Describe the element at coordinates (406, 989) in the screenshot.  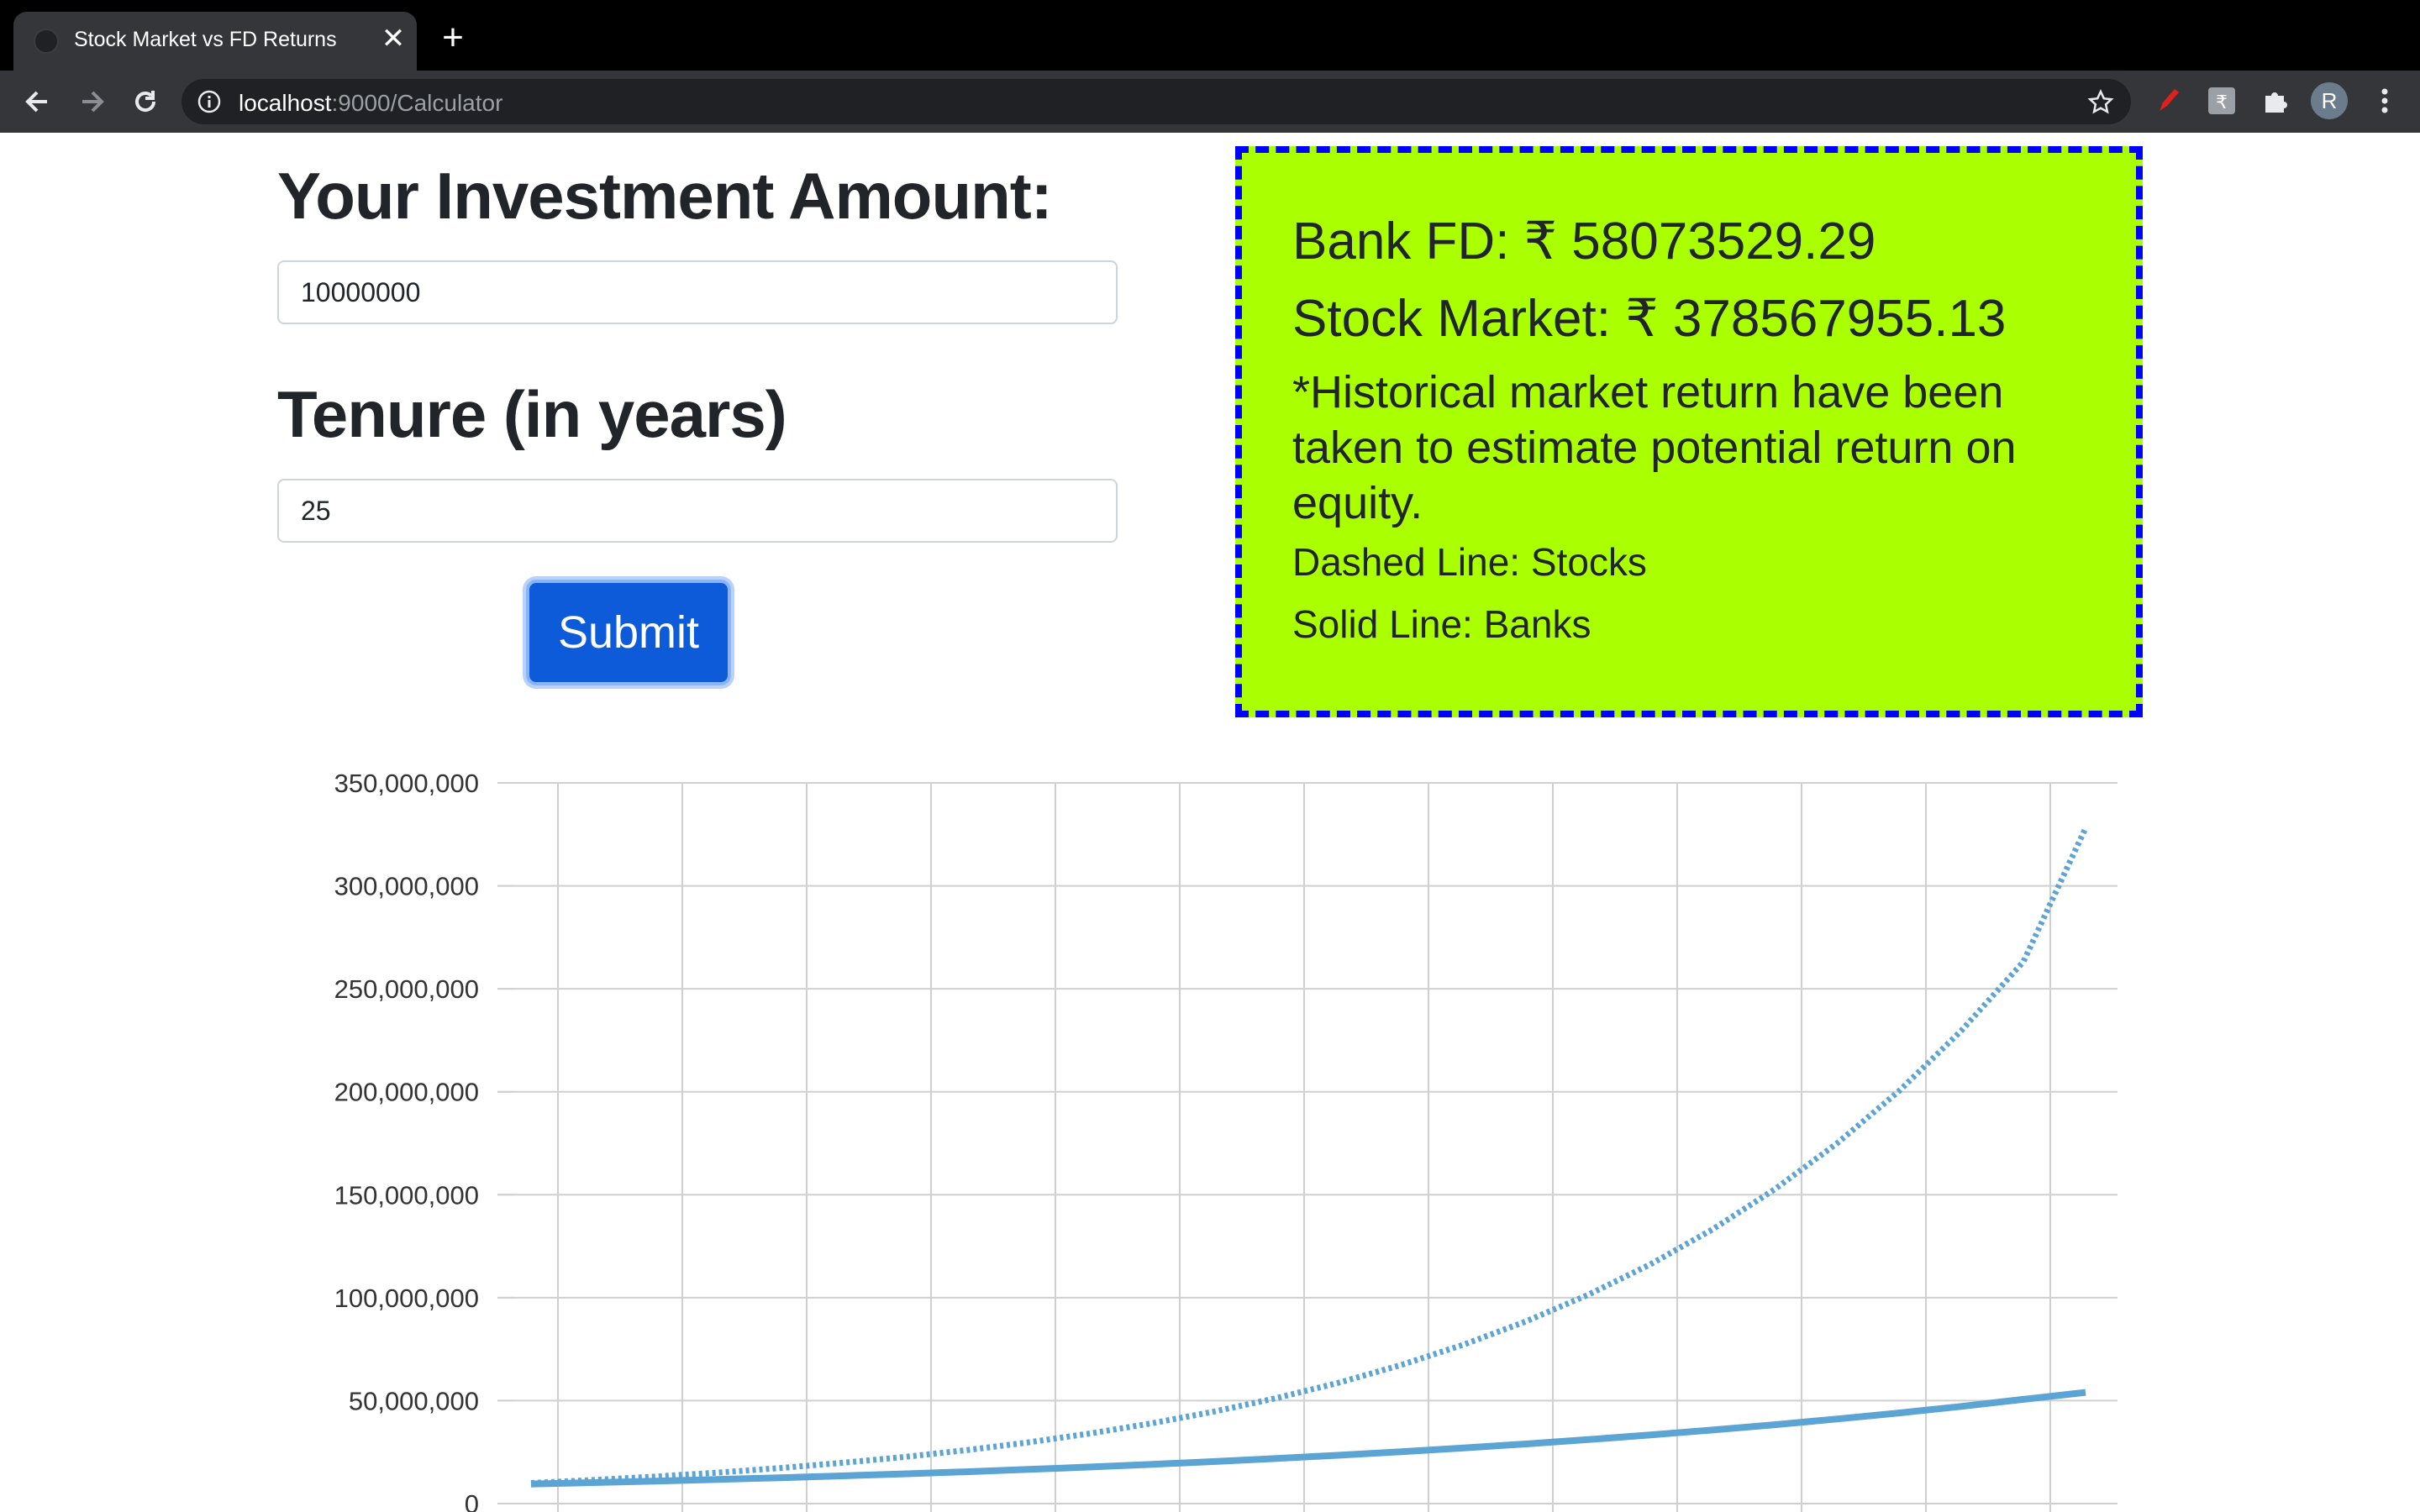
I see `y-tick-label: 250,000,000` at that location.